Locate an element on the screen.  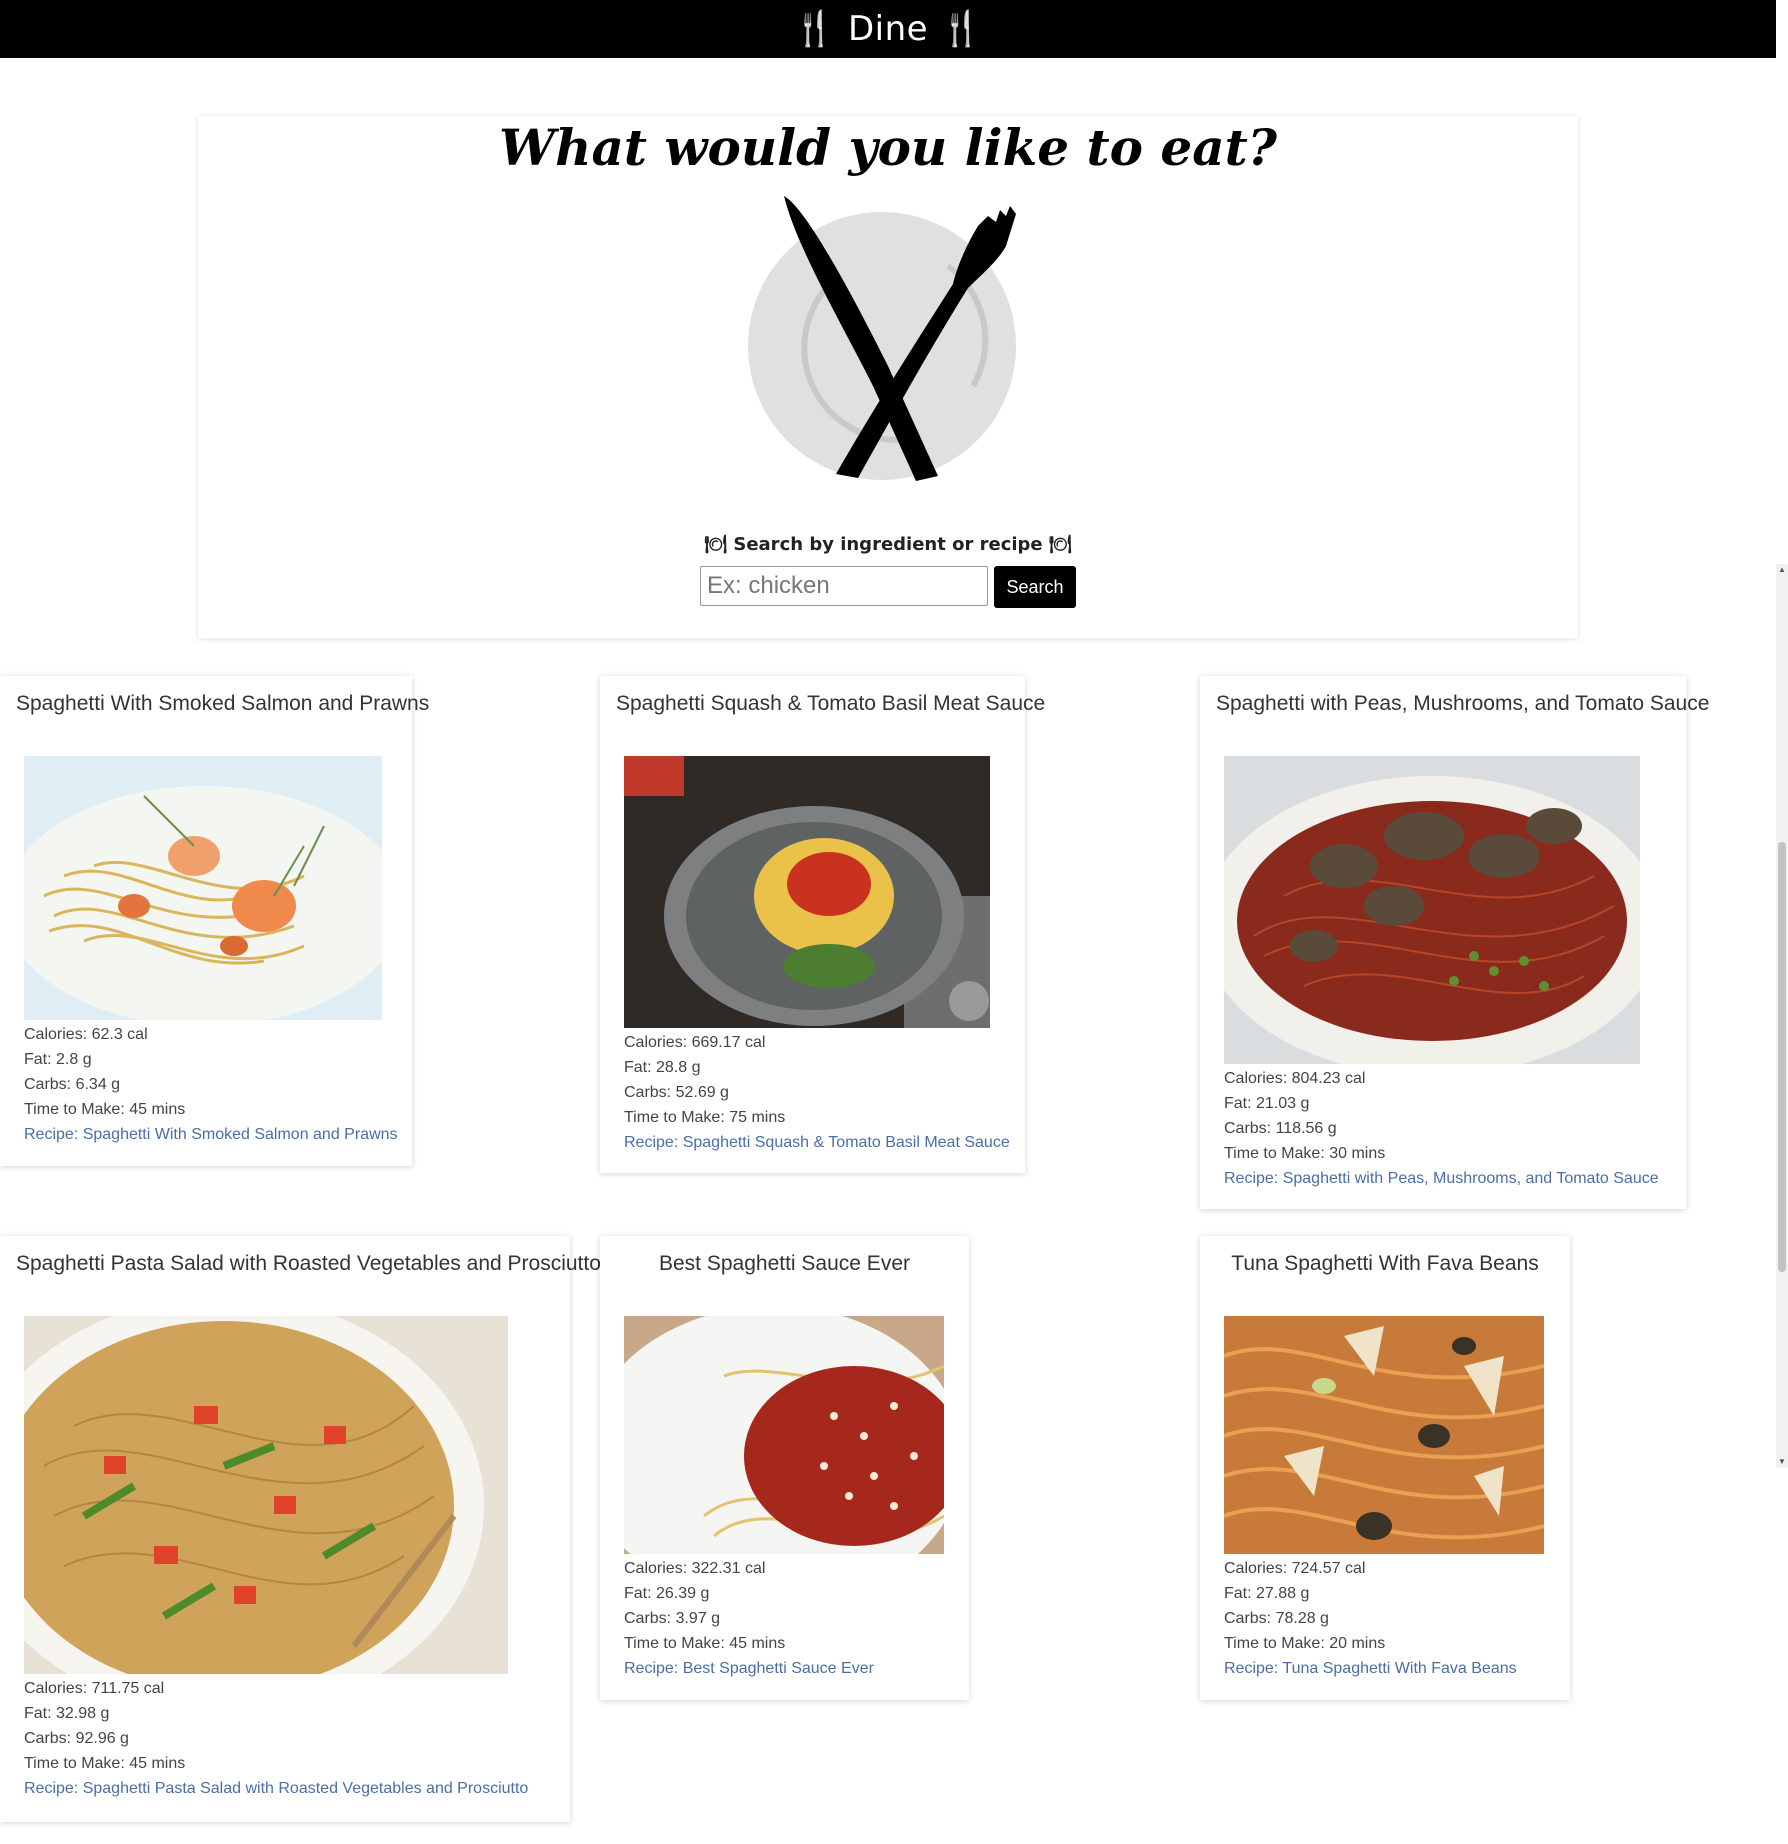
recipe-calories: Calories: 669.17 cal is located at coordinates (695, 1042).